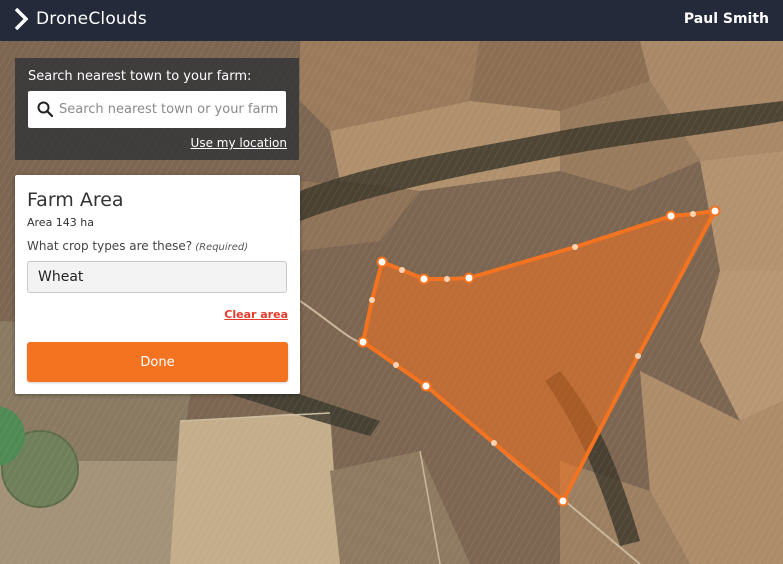 The image size is (783, 564). I want to click on crop-question: What crop types are these? (Required), so click(137, 246).